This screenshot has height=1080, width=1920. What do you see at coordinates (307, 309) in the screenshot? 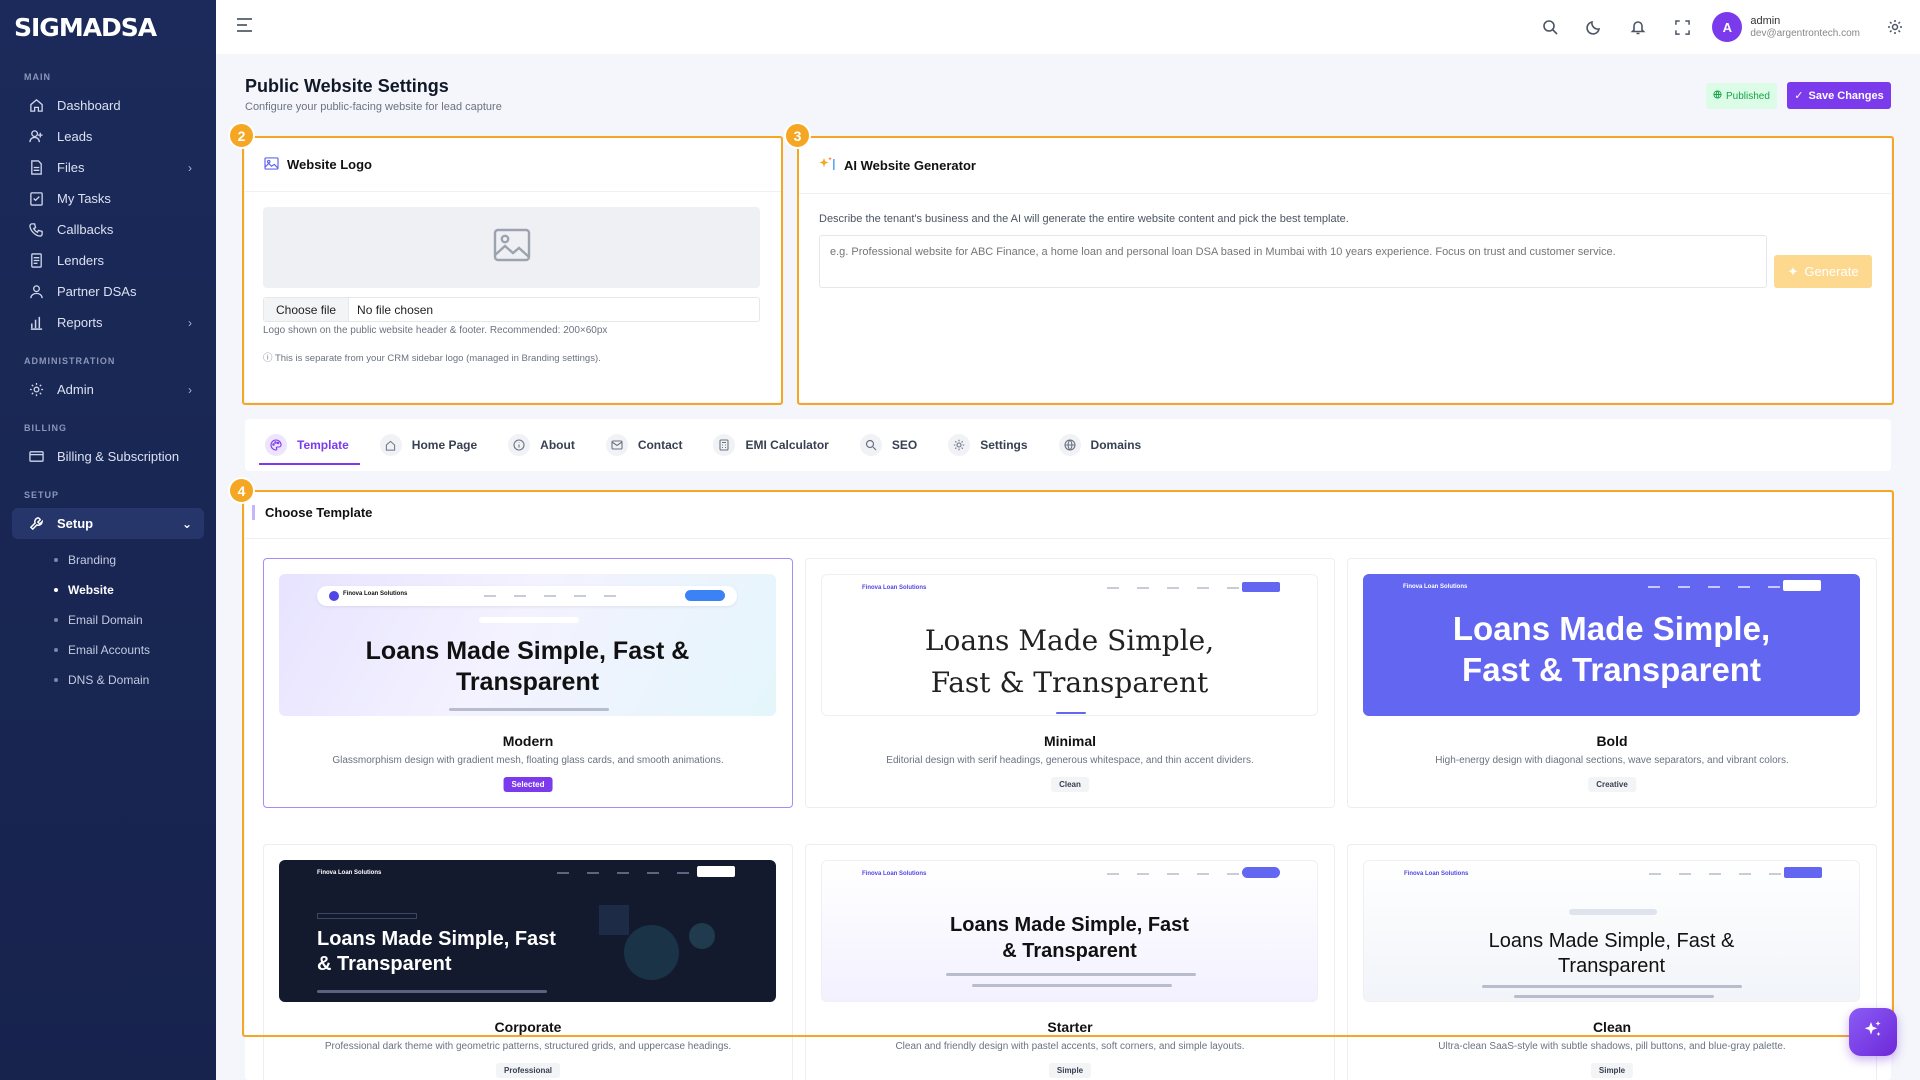
I see `choose-file-button: Choose file` at bounding box center [307, 309].